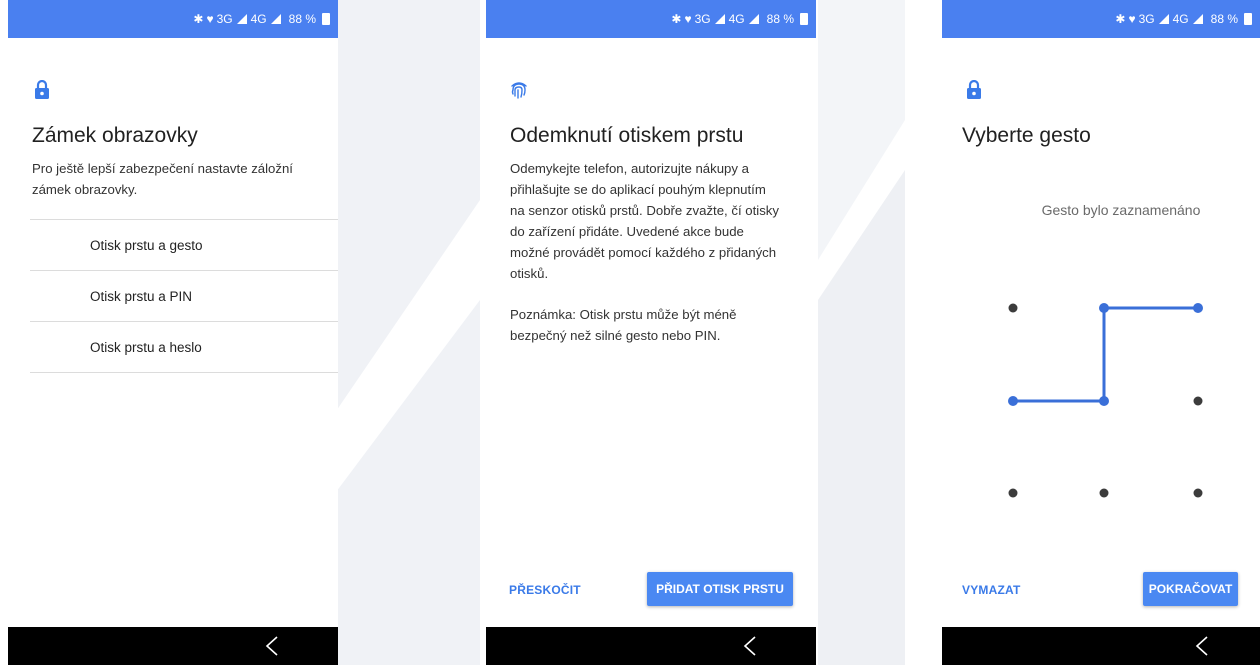  What do you see at coordinates (991, 590) in the screenshot?
I see `clear-button: VYMAZAT` at bounding box center [991, 590].